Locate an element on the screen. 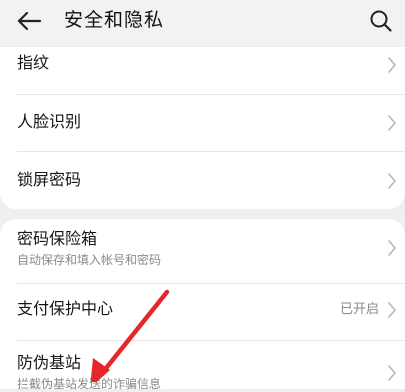  search-icon is located at coordinates (381, 21).